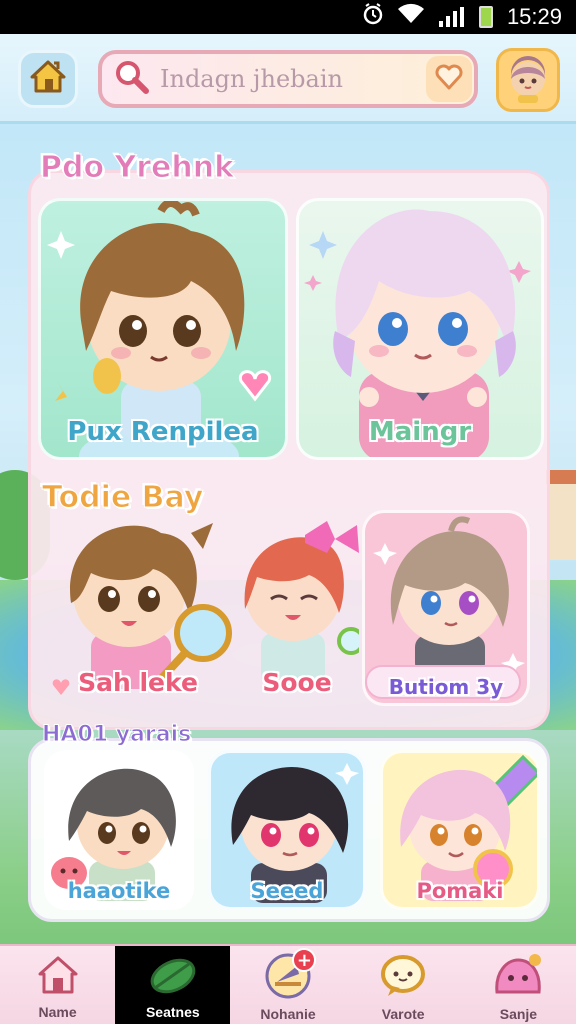 The image size is (576, 1024). Describe the element at coordinates (116, 735) in the screenshot. I see `section-title: HA01 yarais` at that location.